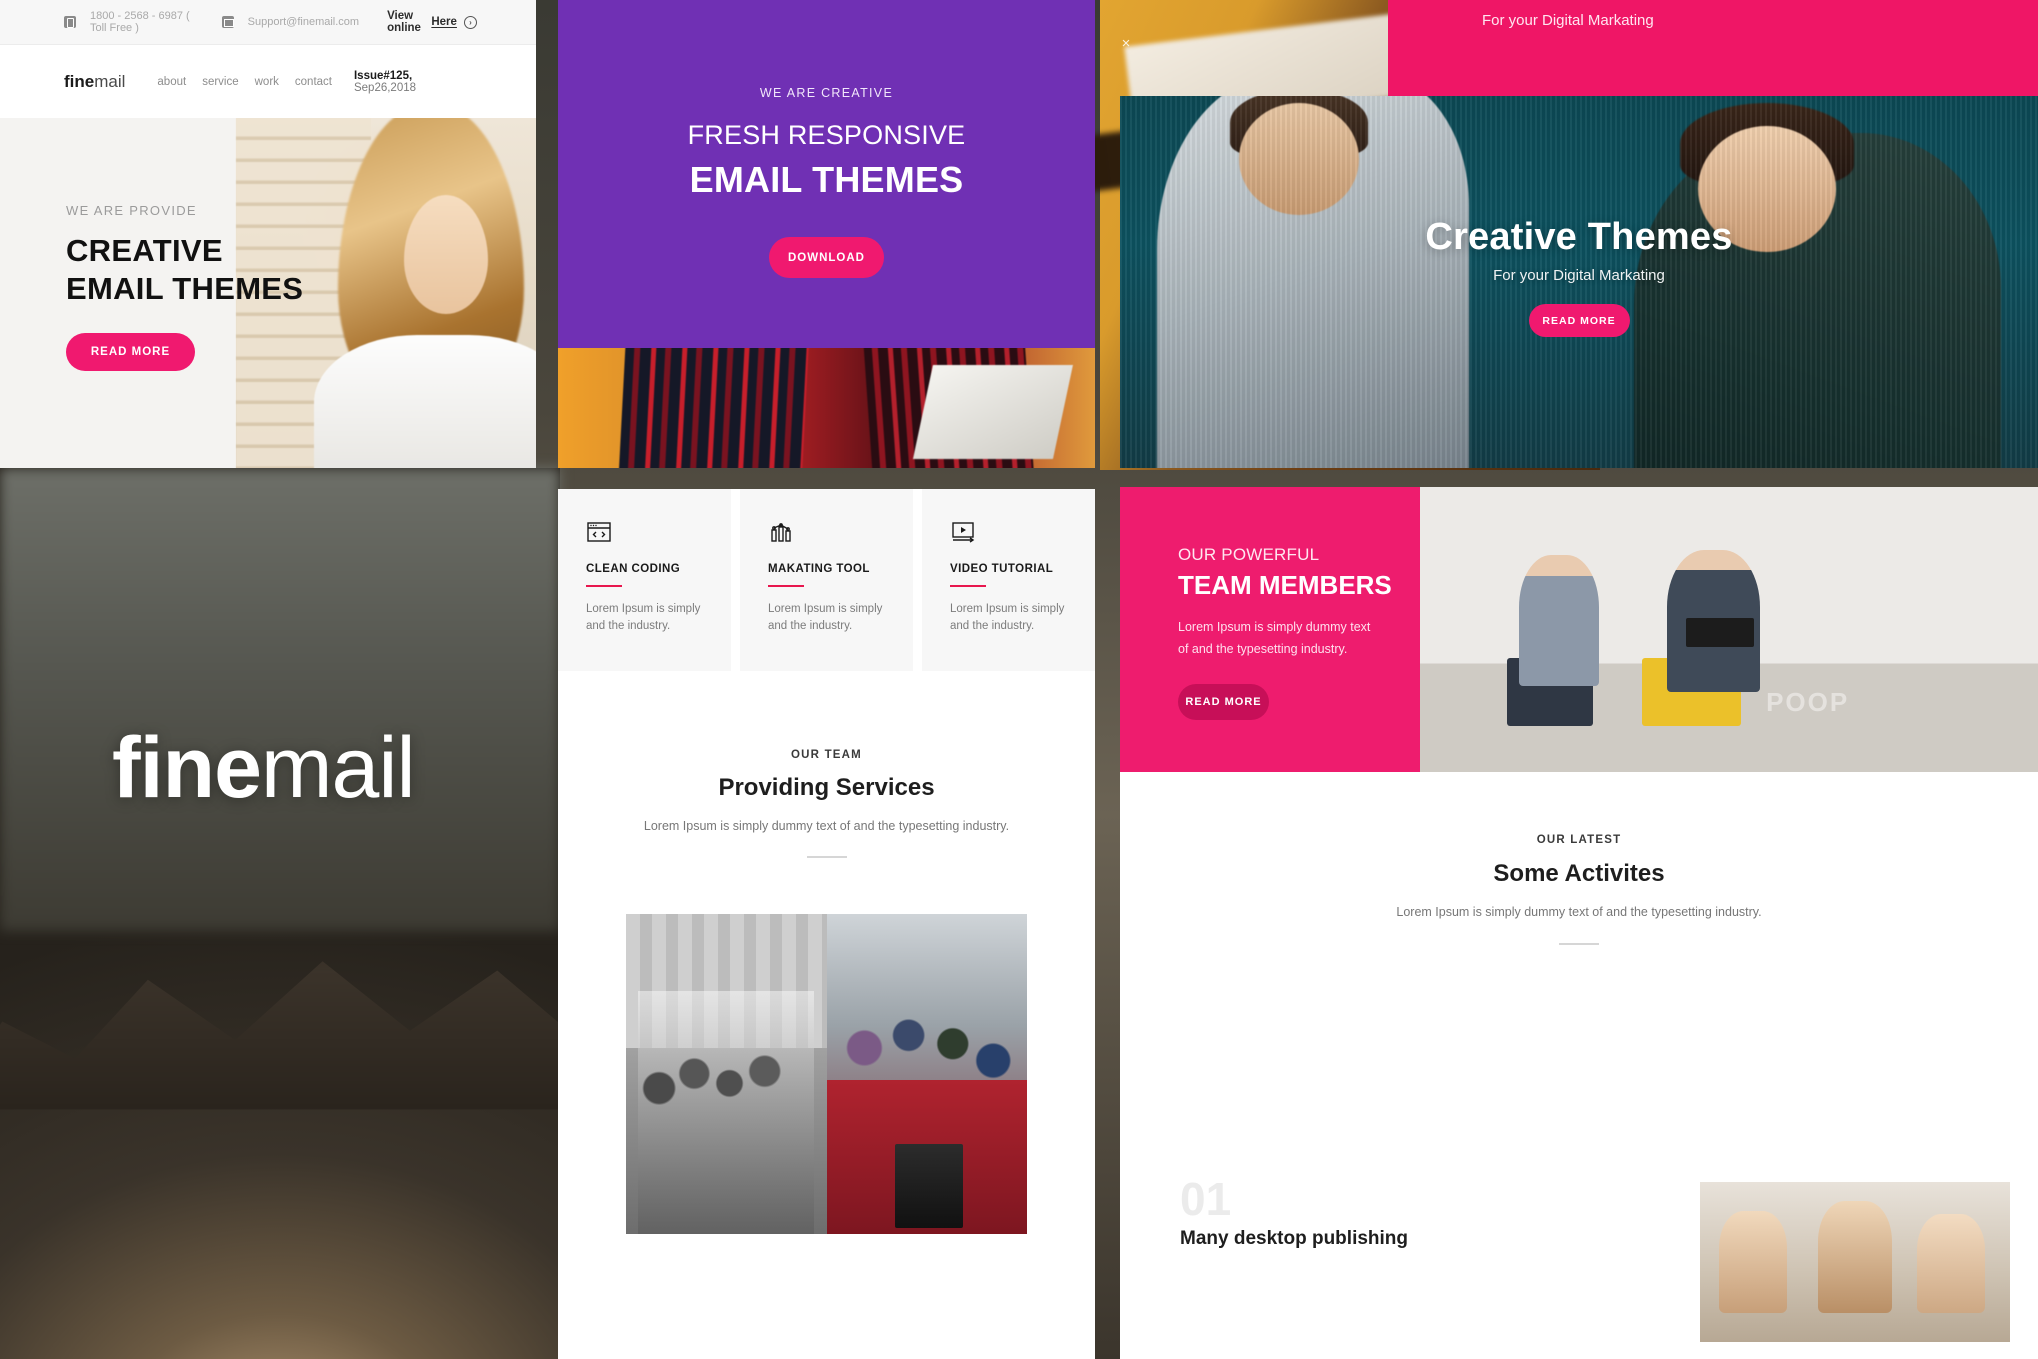 The image size is (2038, 1359). What do you see at coordinates (1579, 840) in the screenshot?
I see `activities-kicker: OUR LATEST` at bounding box center [1579, 840].